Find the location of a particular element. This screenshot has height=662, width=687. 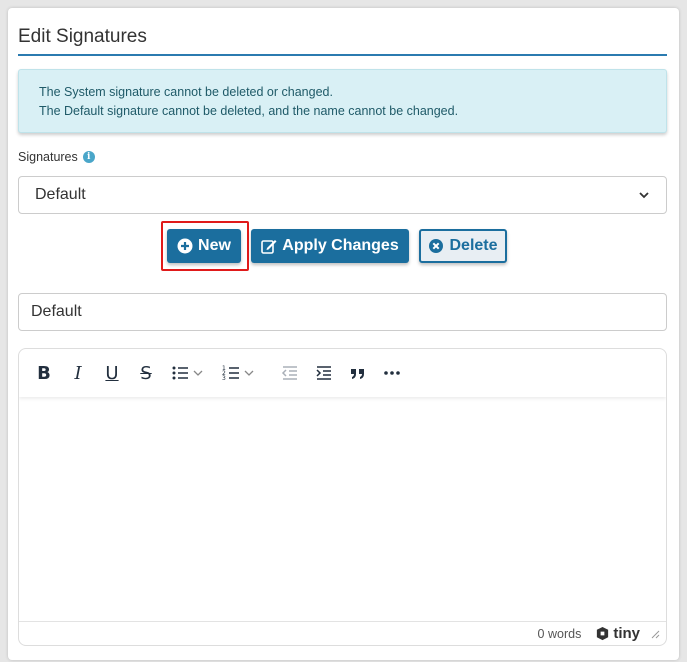

new-button: New is located at coordinates (204, 246).